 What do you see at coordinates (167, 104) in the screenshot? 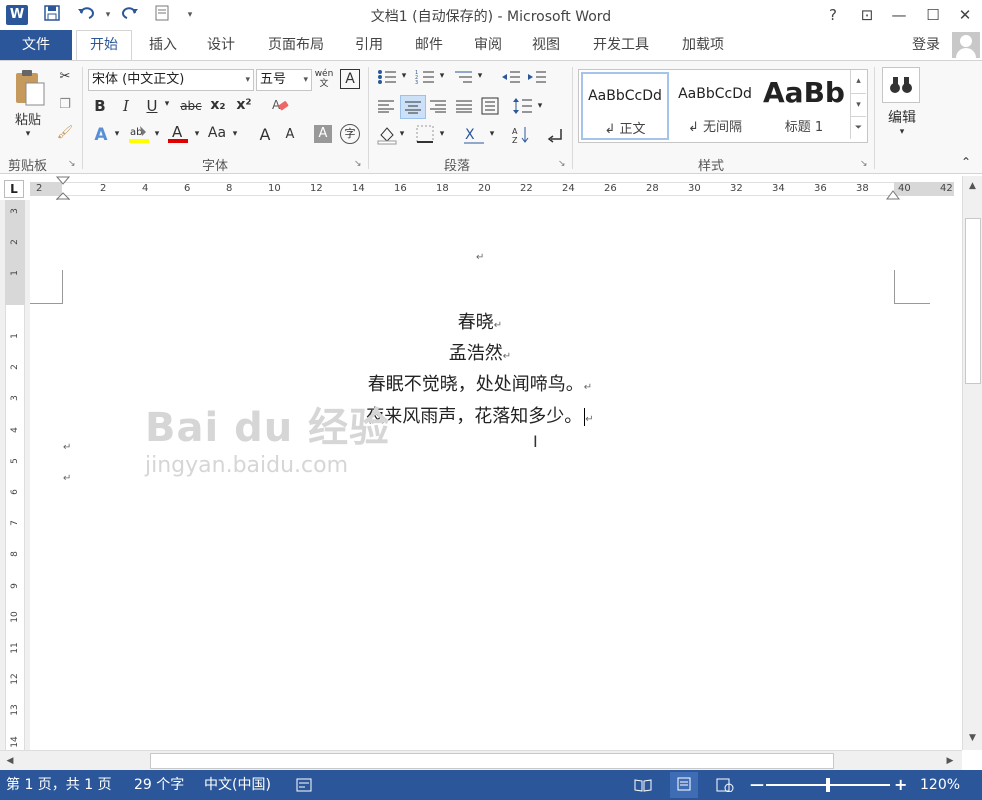
I see `underline-dropdown-icon: ▾` at bounding box center [167, 104].